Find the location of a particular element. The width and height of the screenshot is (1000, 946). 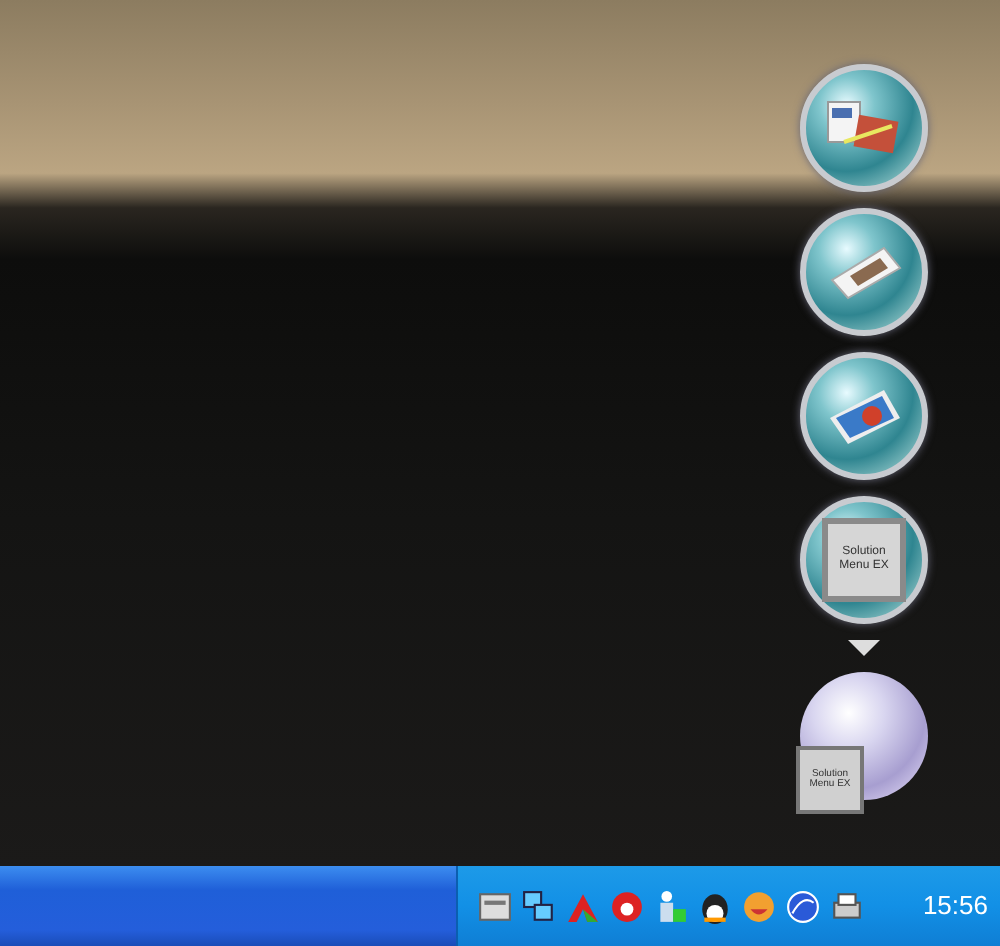

penguin-icon is located at coordinates (715, 906).